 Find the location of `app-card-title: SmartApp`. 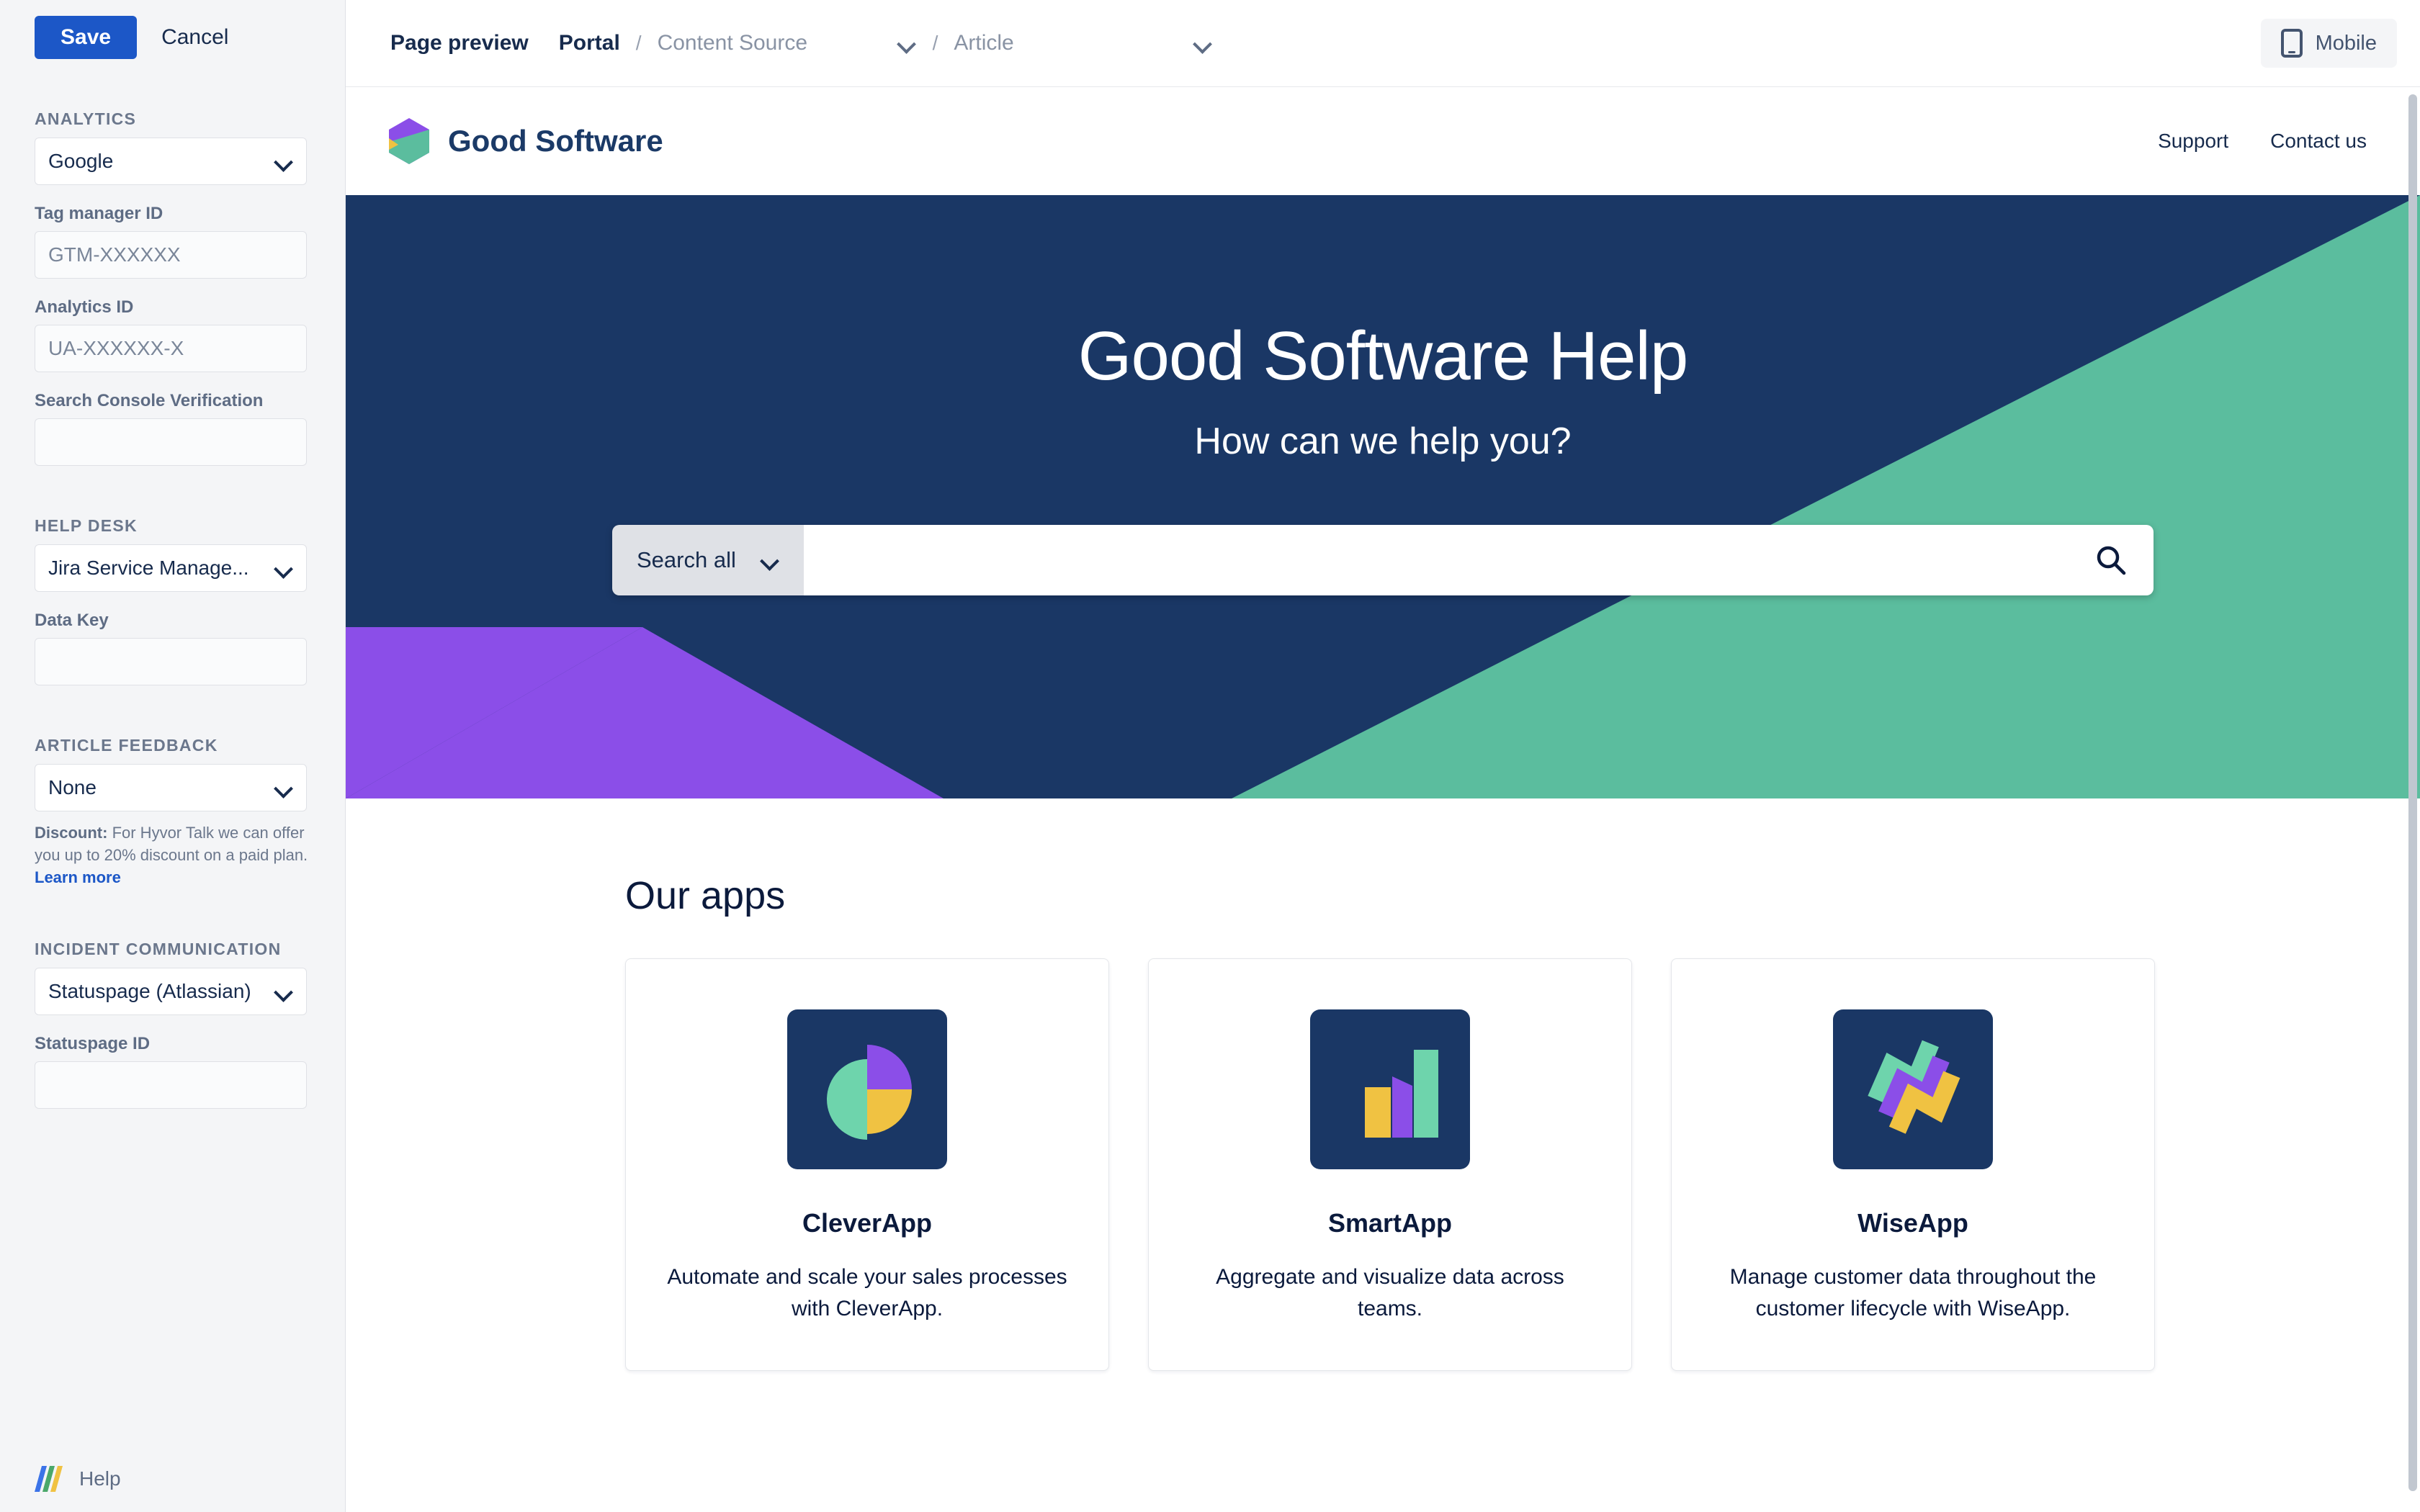

app-card-title: SmartApp is located at coordinates (1390, 1223).